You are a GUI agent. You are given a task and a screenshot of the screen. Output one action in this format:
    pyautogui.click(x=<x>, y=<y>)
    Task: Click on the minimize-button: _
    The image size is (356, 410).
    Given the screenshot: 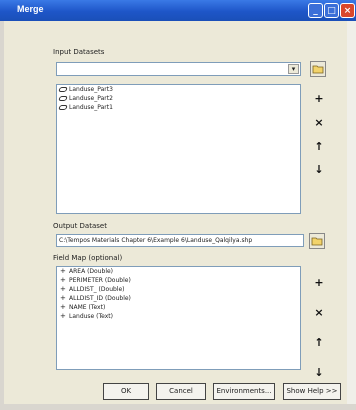 What is the action you would take?
    pyautogui.click(x=315, y=10)
    